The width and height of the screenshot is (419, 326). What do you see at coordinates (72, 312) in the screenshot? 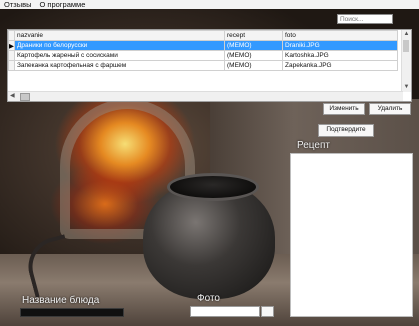
I see `dish-name-input` at bounding box center [72, 312].